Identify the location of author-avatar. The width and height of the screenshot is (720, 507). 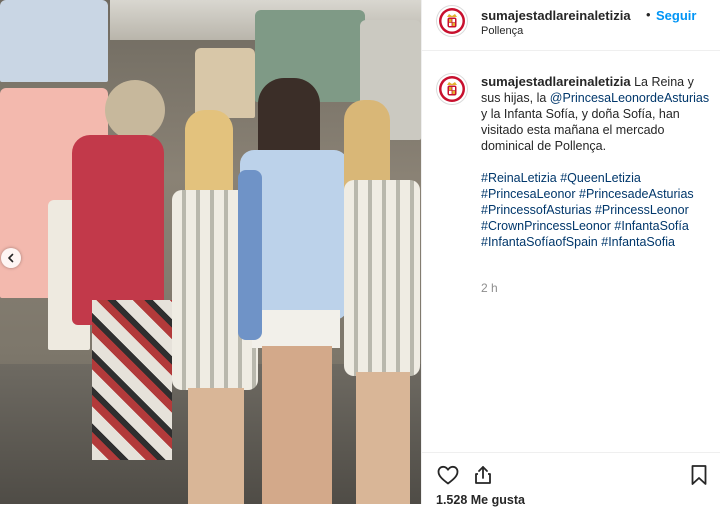
(452, 21).